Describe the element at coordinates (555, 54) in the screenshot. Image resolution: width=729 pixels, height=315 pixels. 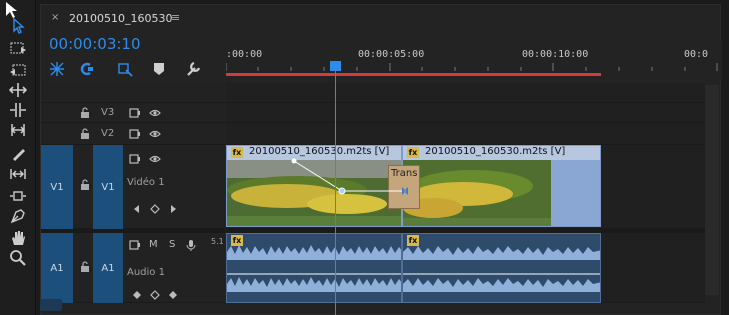
I see `ruler-label: 00:00:10:00` at that location.